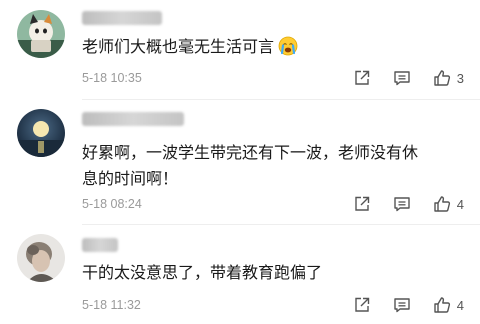 The width and height of the screenshot is (480, 324). I want to click on comment-text: 干的太没意思了，带着教育跑偏了, so click(202, 272).